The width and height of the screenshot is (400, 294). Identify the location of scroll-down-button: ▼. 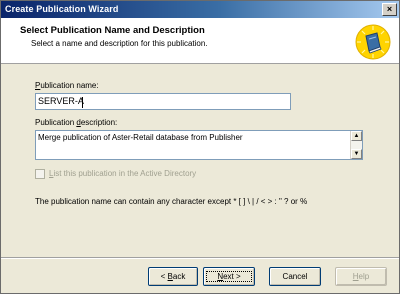
(356, 154).